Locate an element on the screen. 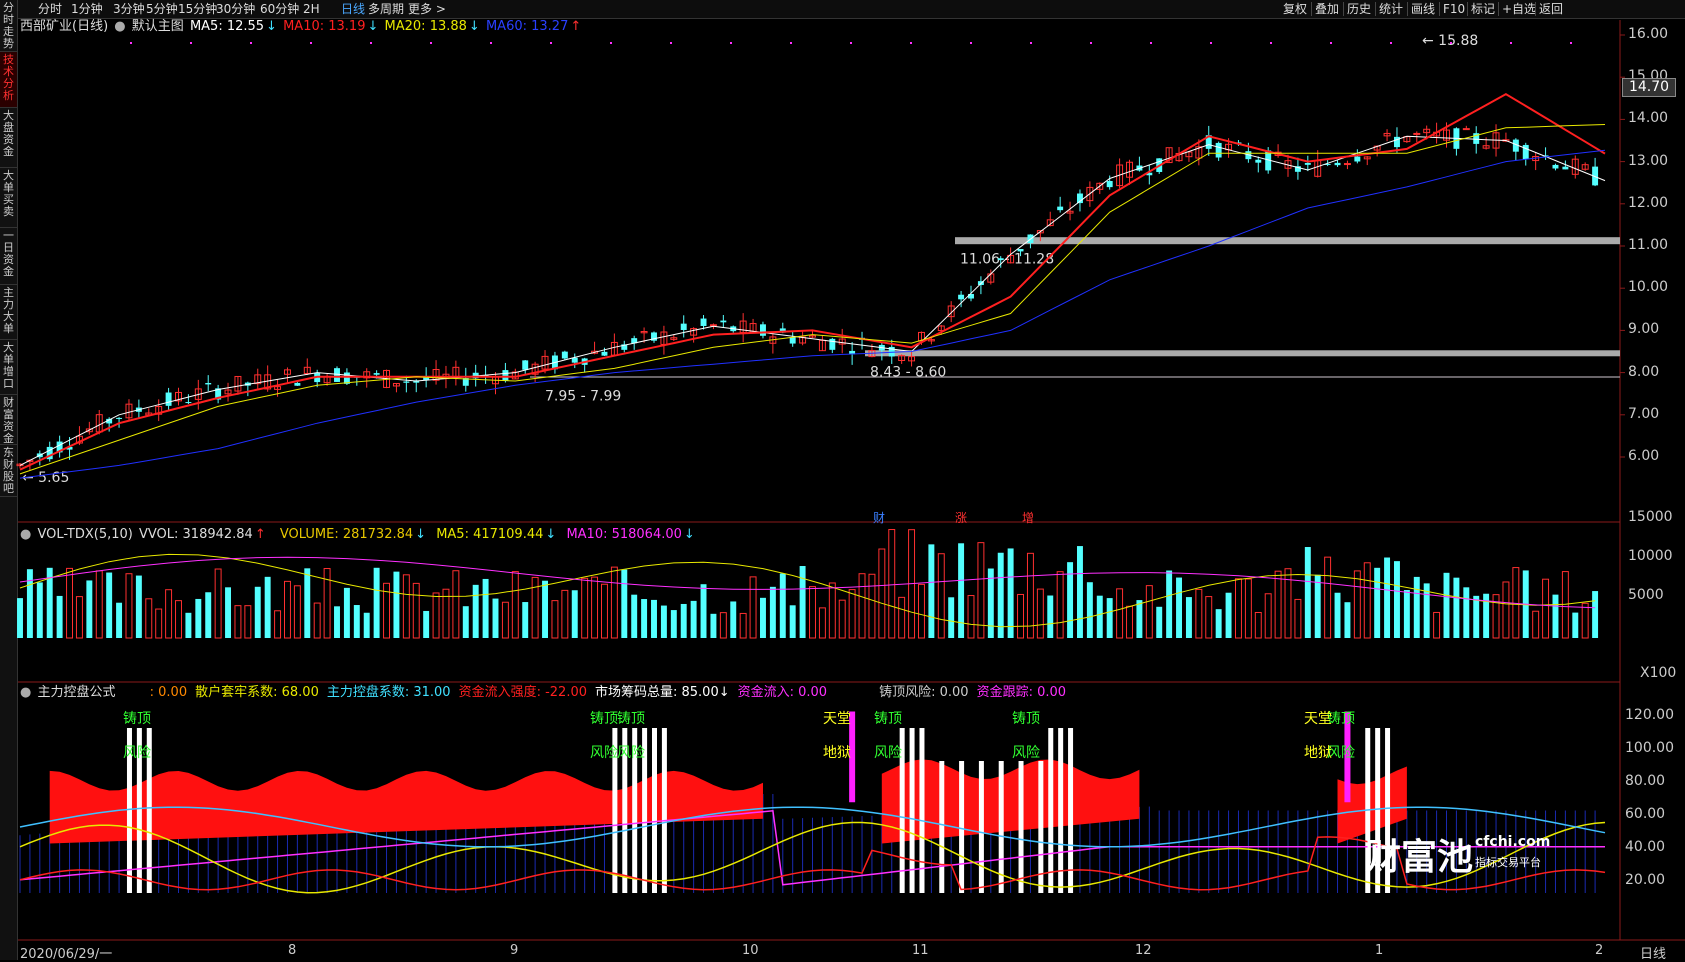 Image resolution: width=1685 pixels, height=962 pixels. date-tick-label: 2 is located at coordinates (1599, 950).